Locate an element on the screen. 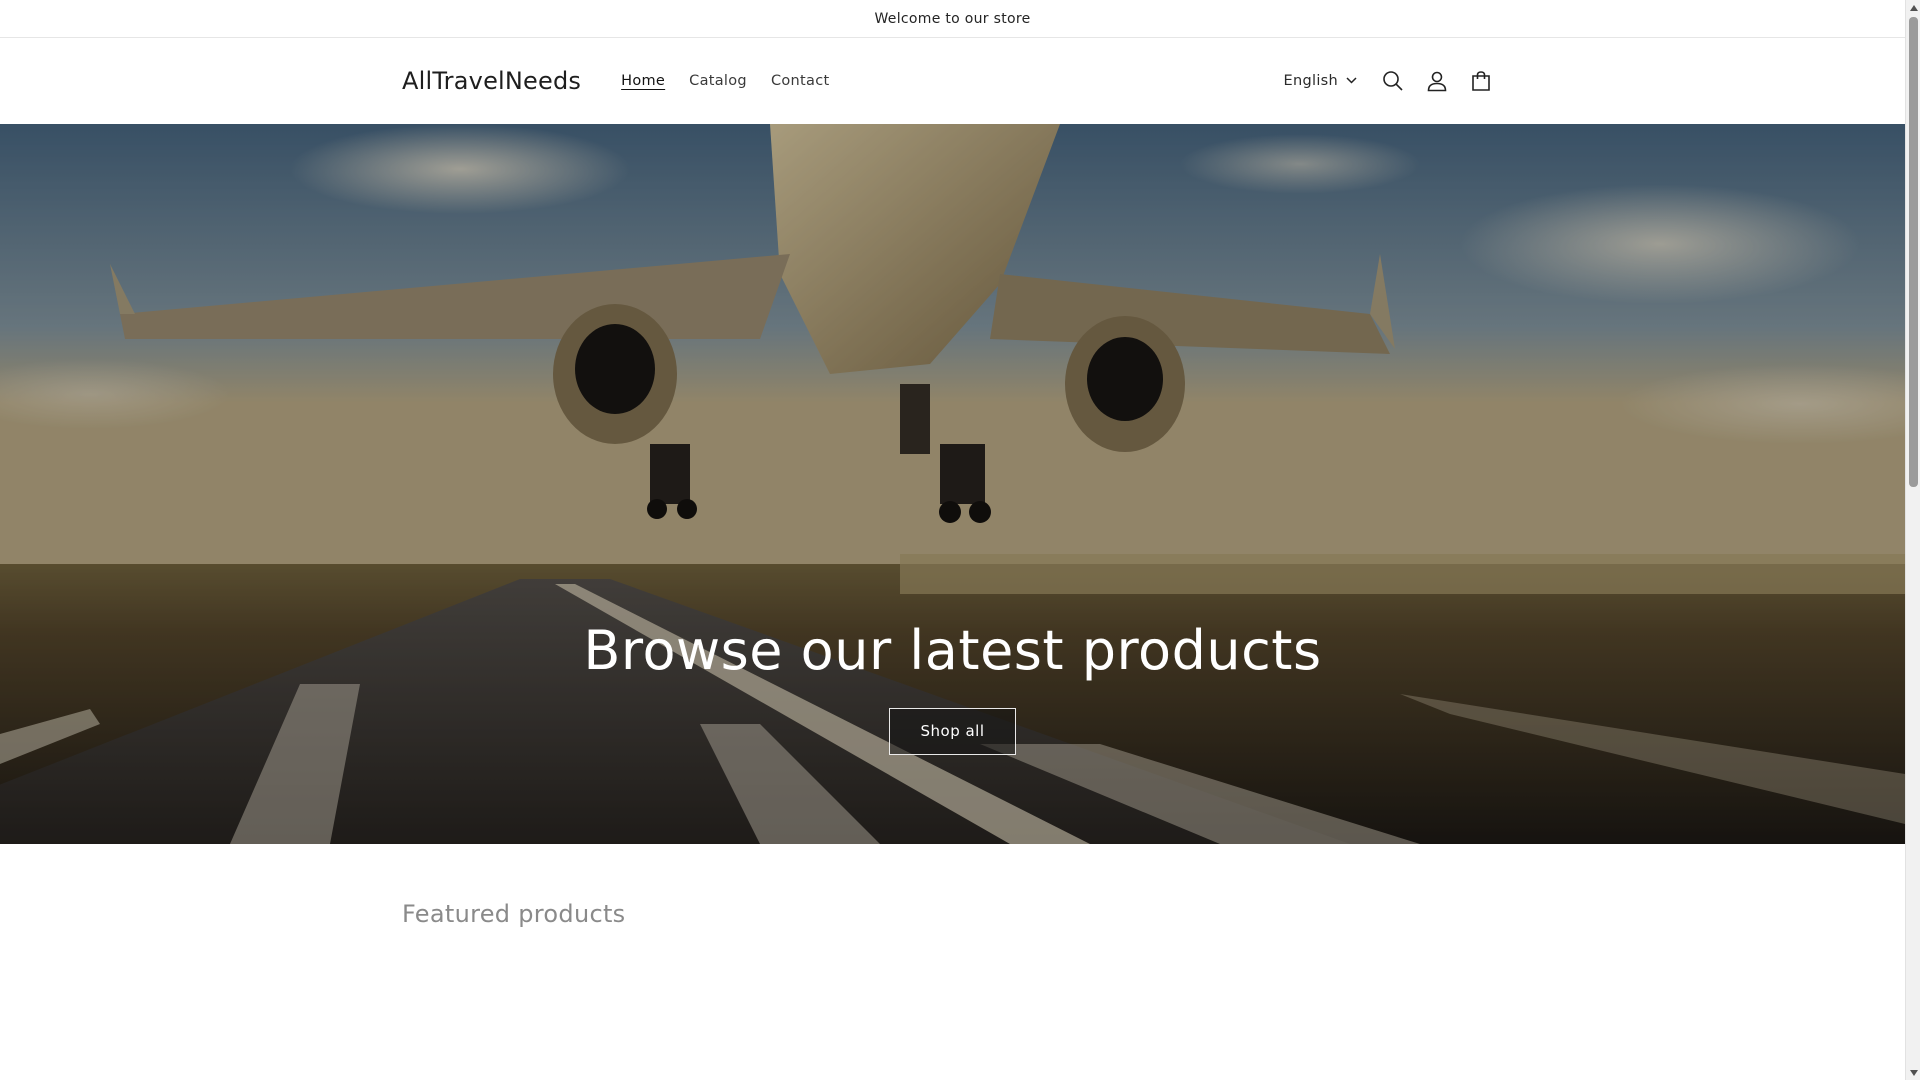 The width and height of the screenshot is (1920, 1080). hero-content: Browse our latest products Shop all is located at coordinates (952, 687).